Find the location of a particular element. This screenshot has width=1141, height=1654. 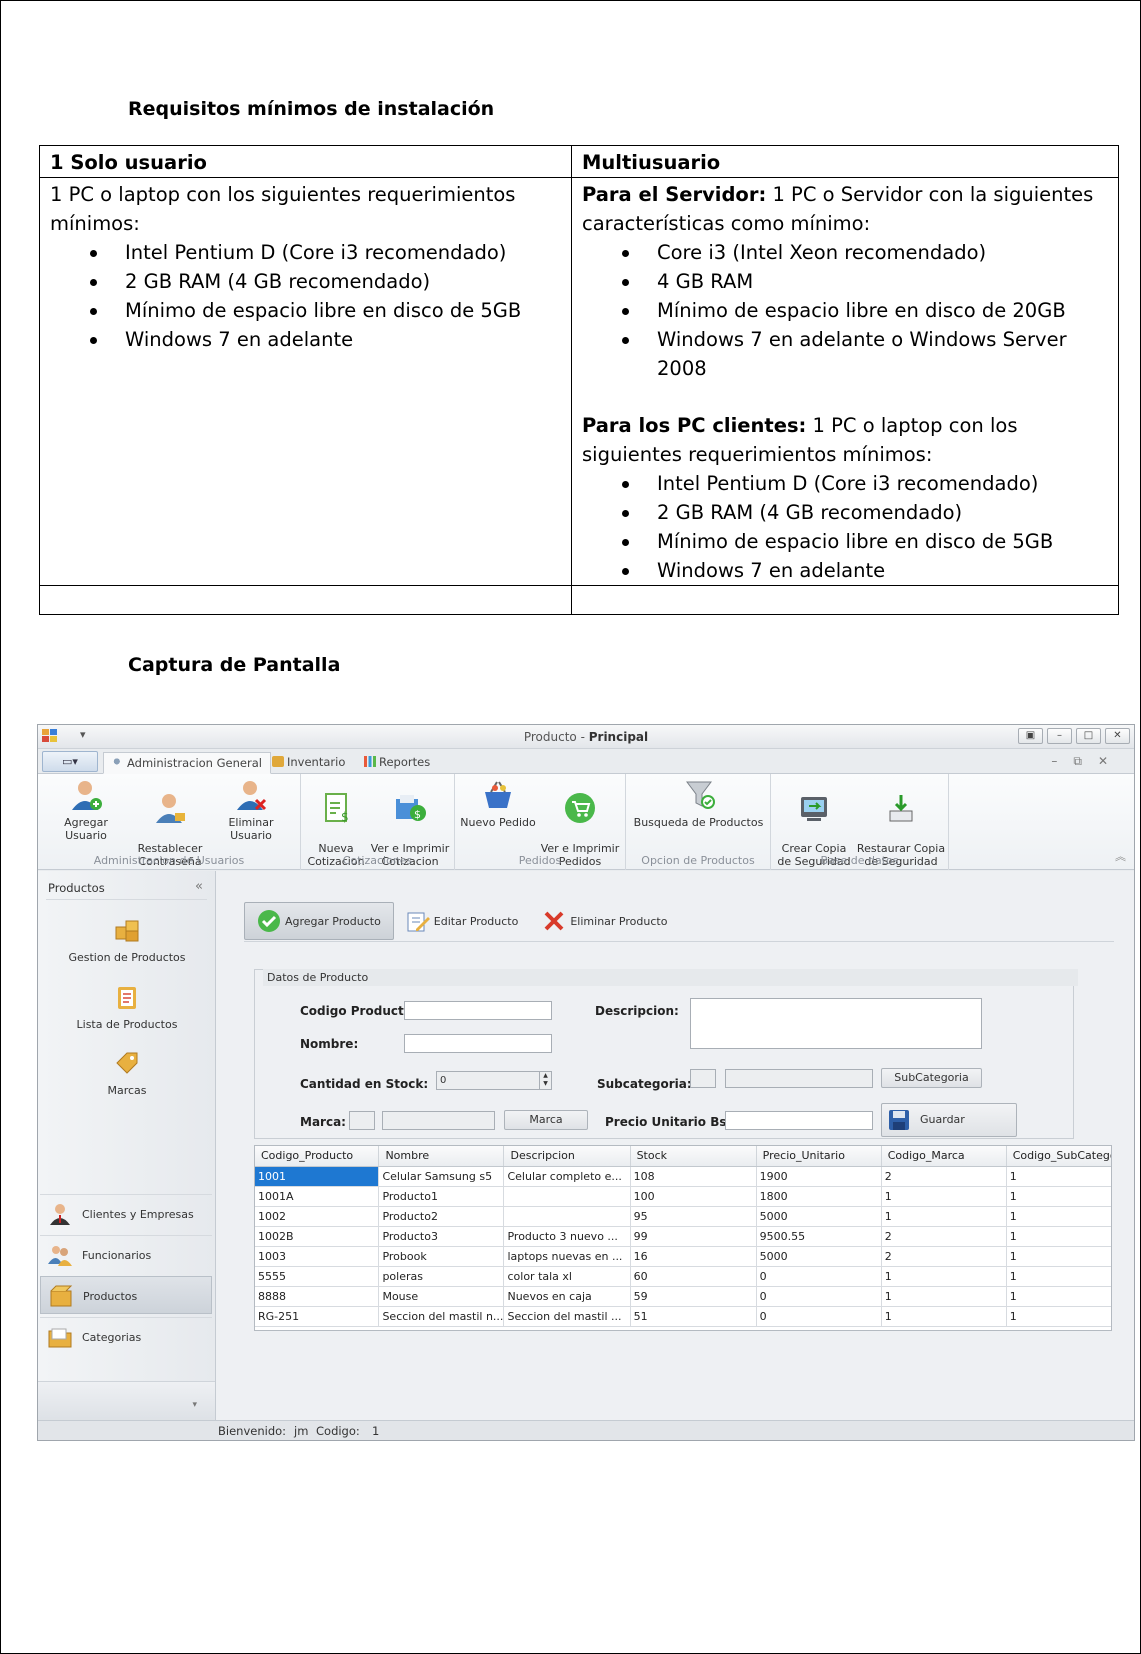

table-cell: Producto2 is located at coordinates (441, 1216).